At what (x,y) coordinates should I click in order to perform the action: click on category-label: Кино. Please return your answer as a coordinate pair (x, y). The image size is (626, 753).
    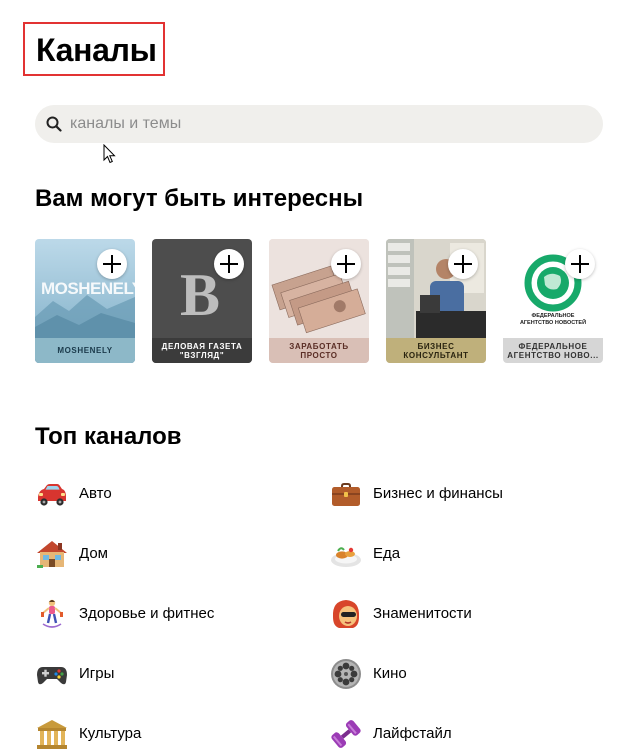
    Looking at the image, I should click on (390, 673).